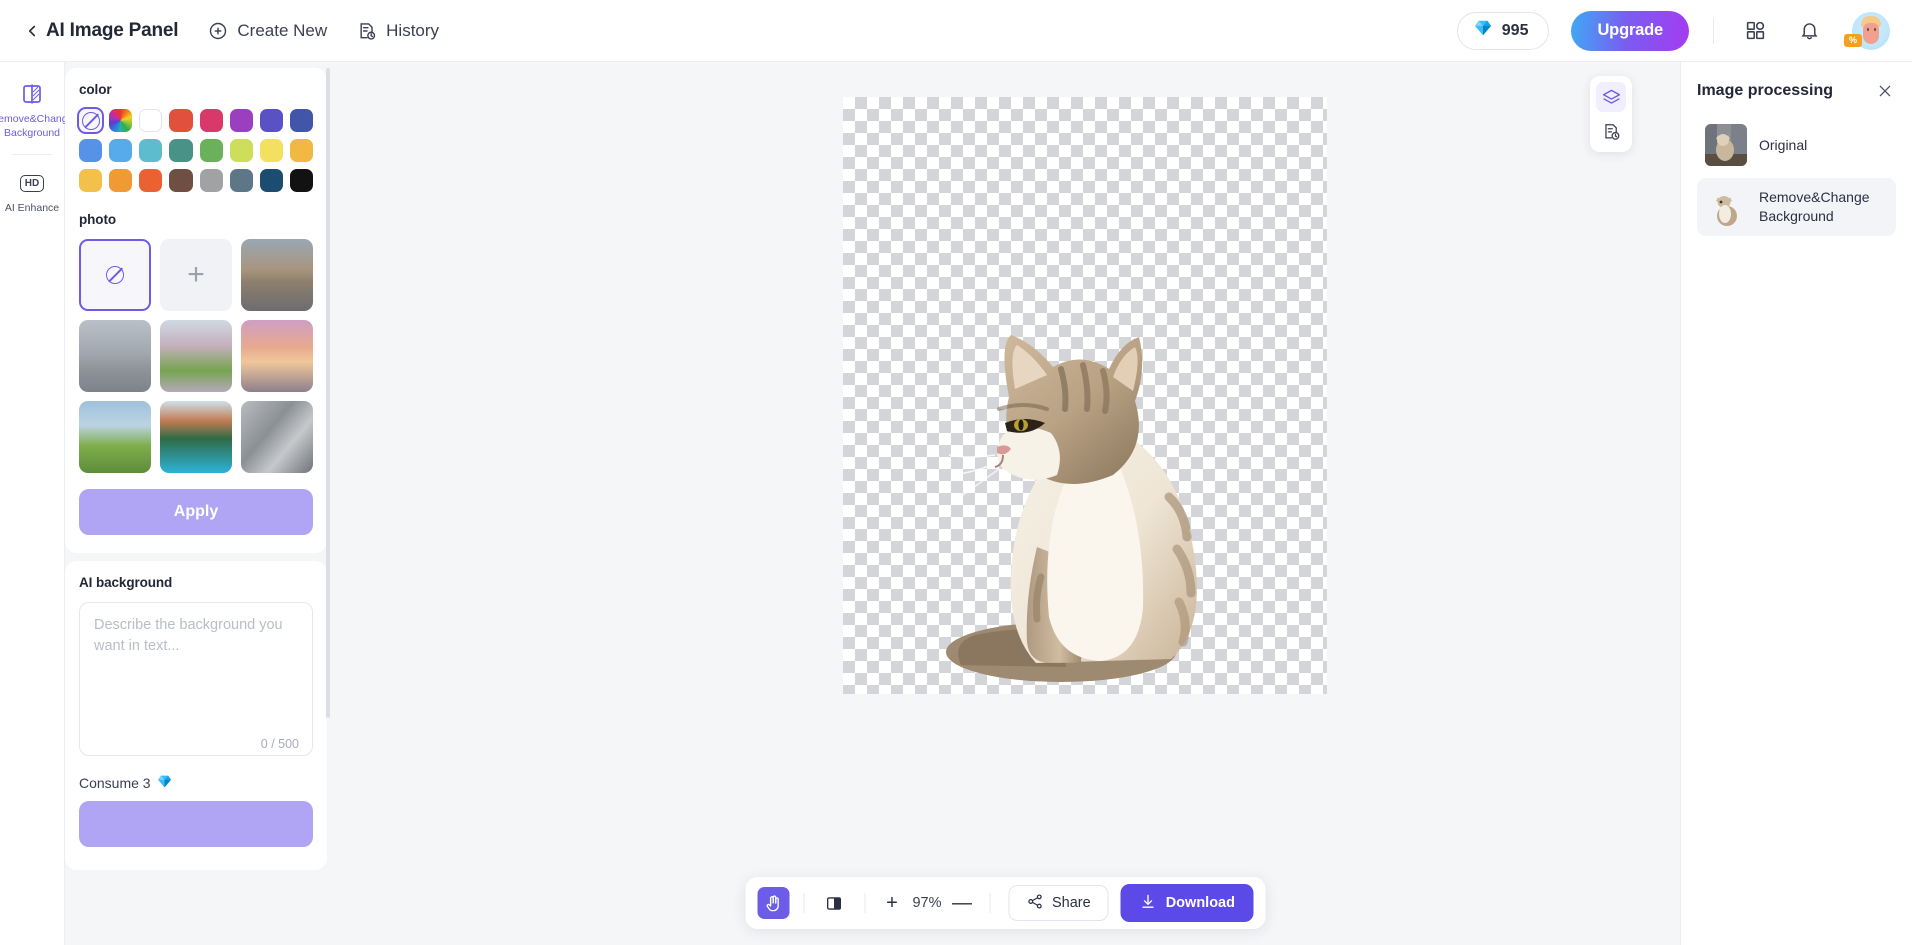 This screenshot has height=945, width=1912. I want to click on top-bar-right: 995 Upgrade %, so click(1673, 30).